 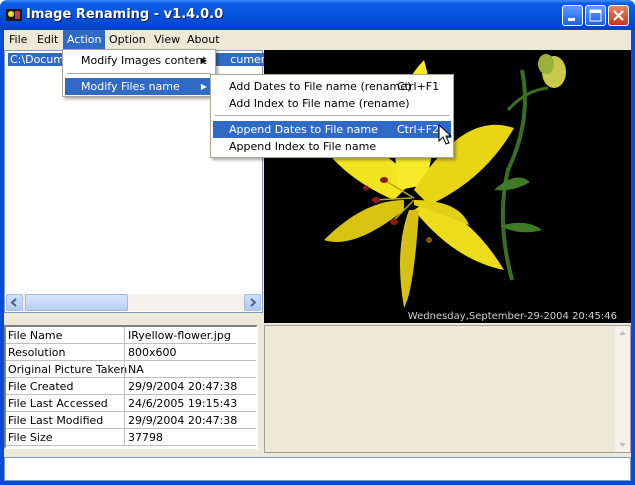 I want to click on menu-item-modify-files-name: Modify Files name ▶, so click(x=139, y=86).